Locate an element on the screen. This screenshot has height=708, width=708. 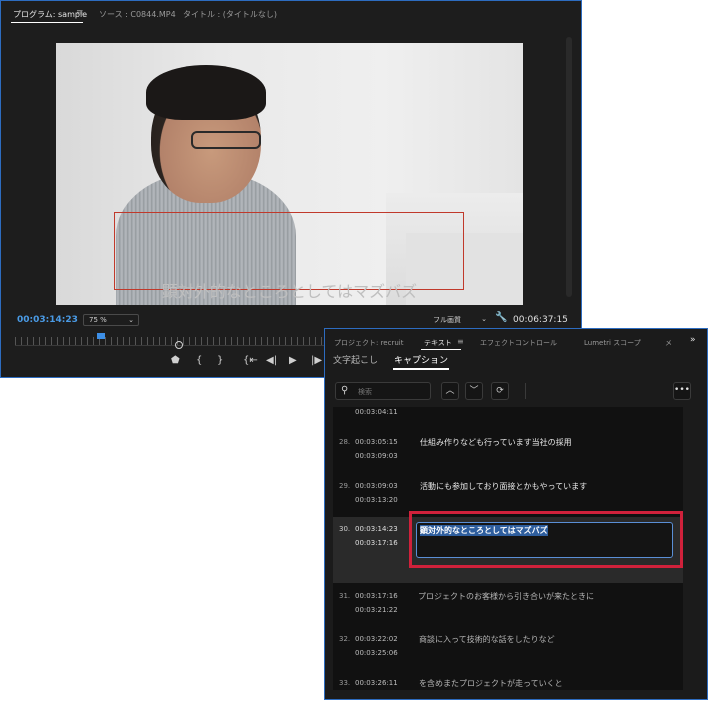
quality-value: フル画質 is located at coordinates (447, 320).